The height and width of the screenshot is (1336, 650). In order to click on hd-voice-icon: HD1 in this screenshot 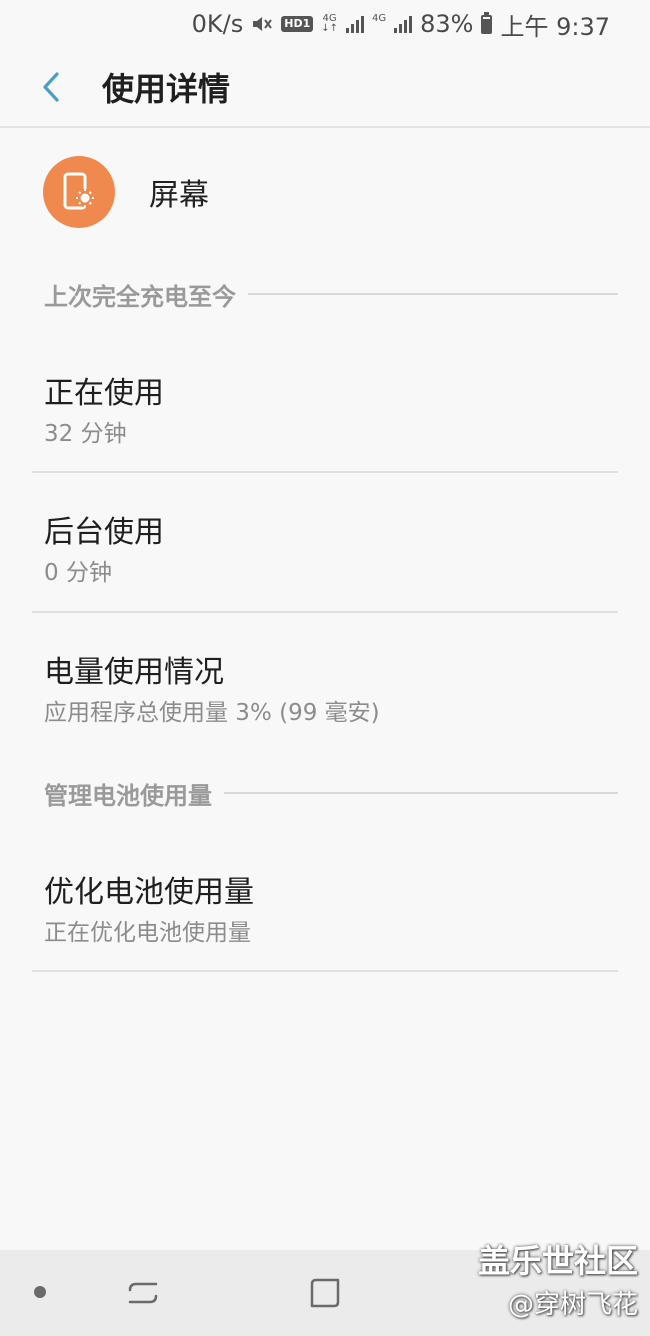, I will do `click(297, 24)`.